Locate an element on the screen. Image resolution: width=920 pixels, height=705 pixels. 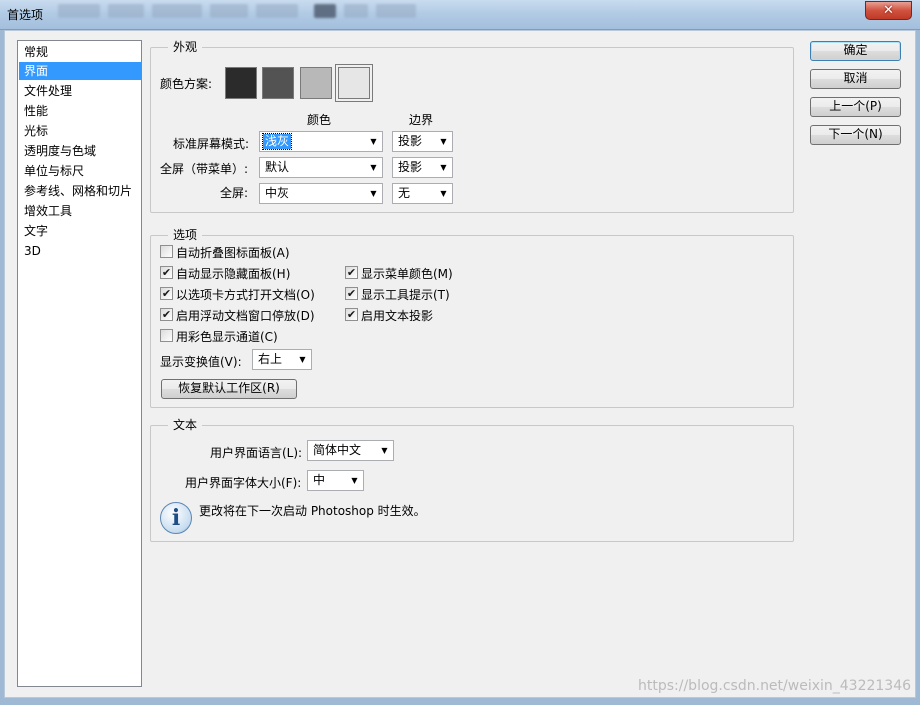
show-transform-values-select: 右上 ▼ is located at coordinates (282, 359).